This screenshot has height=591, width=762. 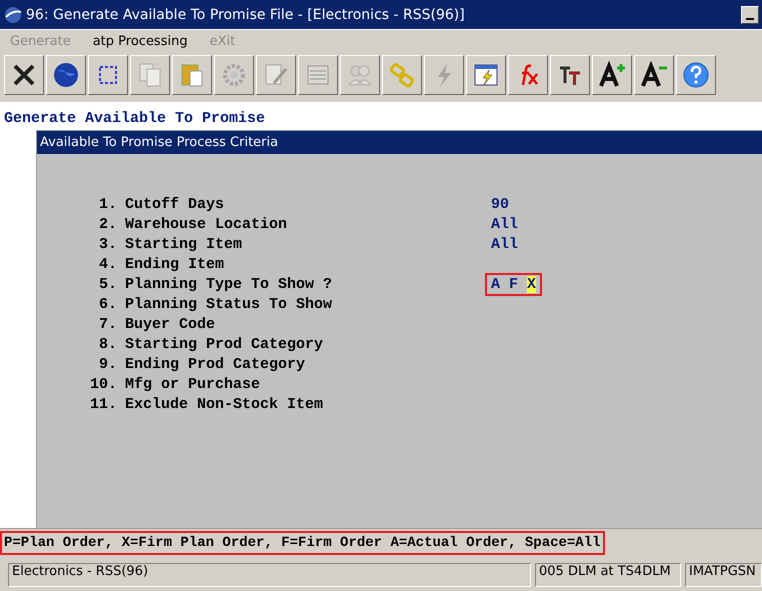 What do you see at coordinates (750, 15) in the screenshot?
I see `minimize-button` at bounding box center [750, 15].